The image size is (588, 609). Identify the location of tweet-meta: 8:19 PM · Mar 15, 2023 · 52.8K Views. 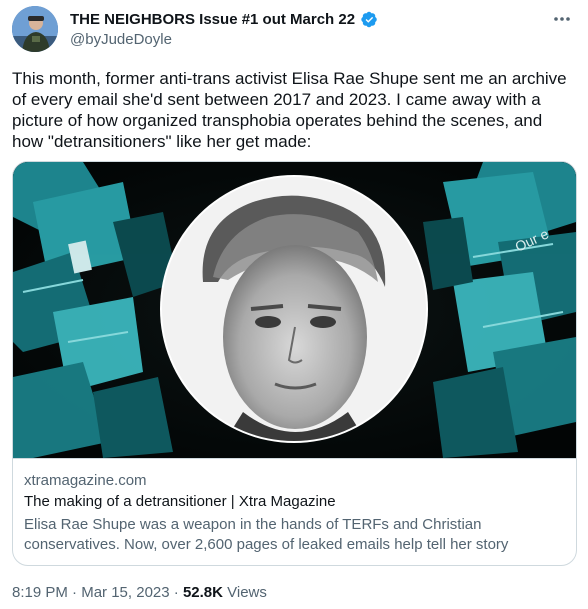
(139, 592).